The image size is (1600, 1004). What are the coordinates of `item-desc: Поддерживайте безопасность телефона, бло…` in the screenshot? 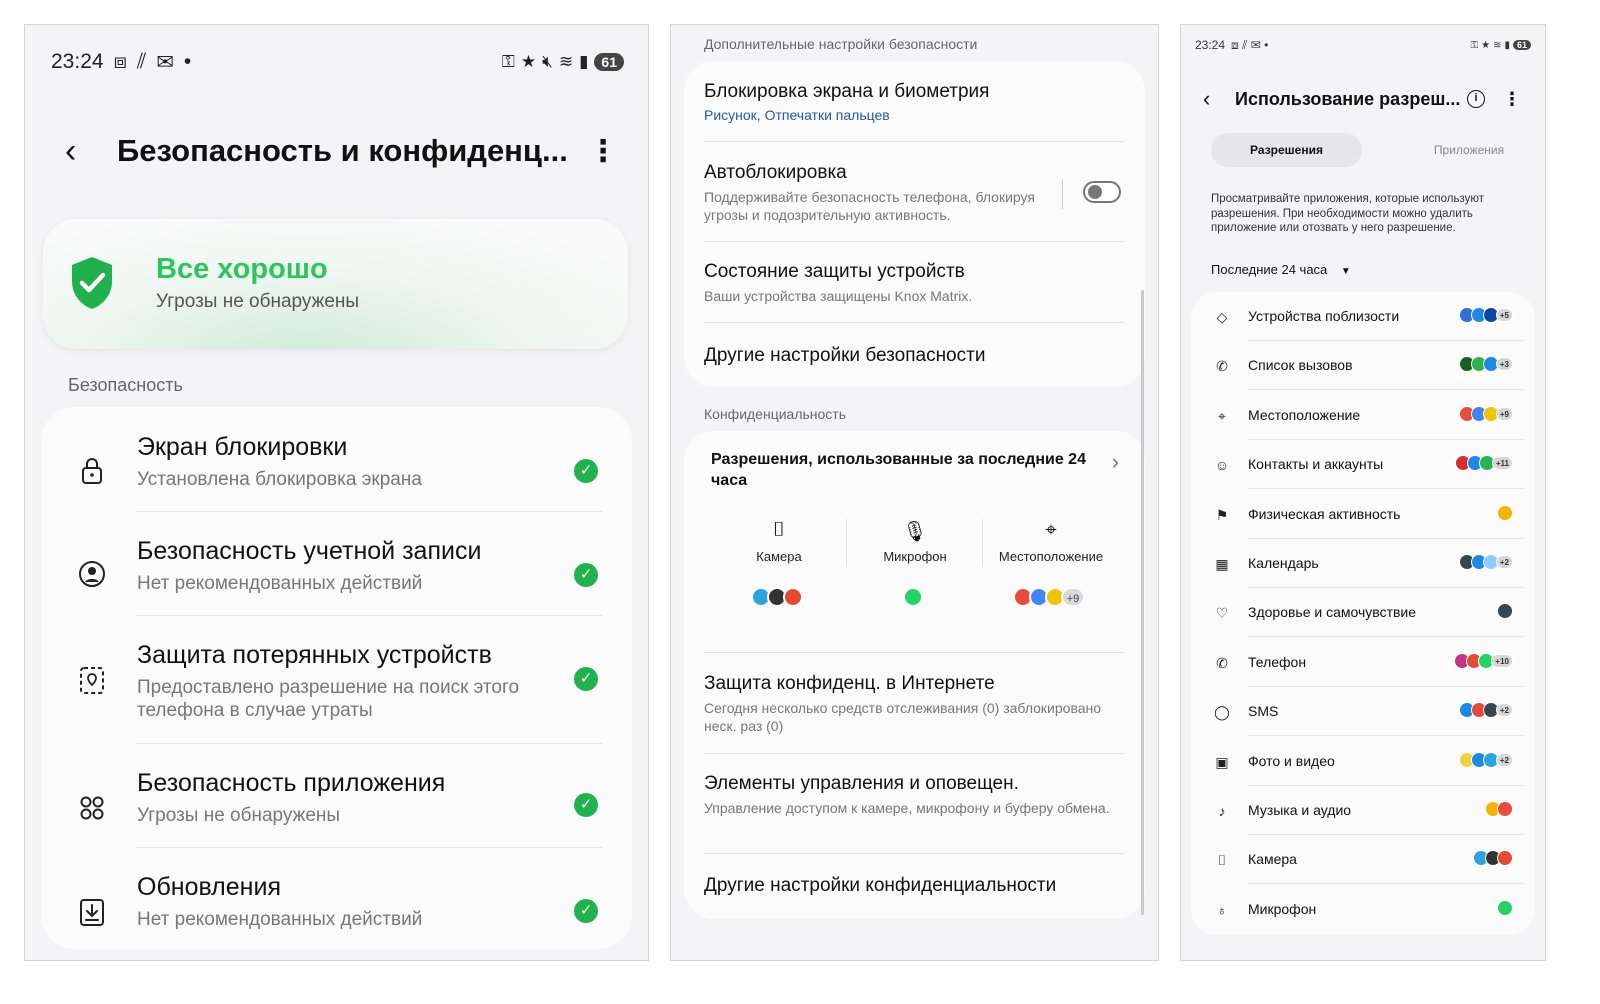 It's located at (869, 206).